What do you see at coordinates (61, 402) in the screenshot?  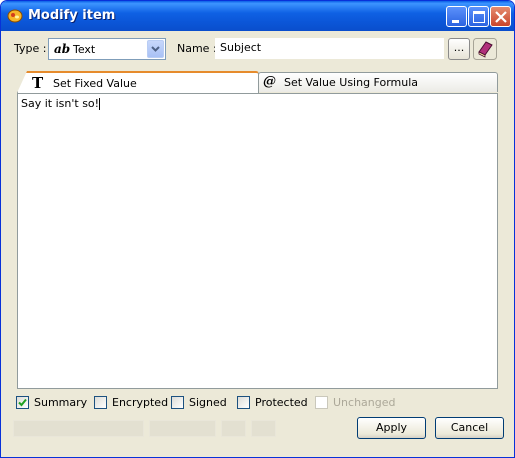 I see `checkbox-label: Summary` at bounding box center [61, 402].